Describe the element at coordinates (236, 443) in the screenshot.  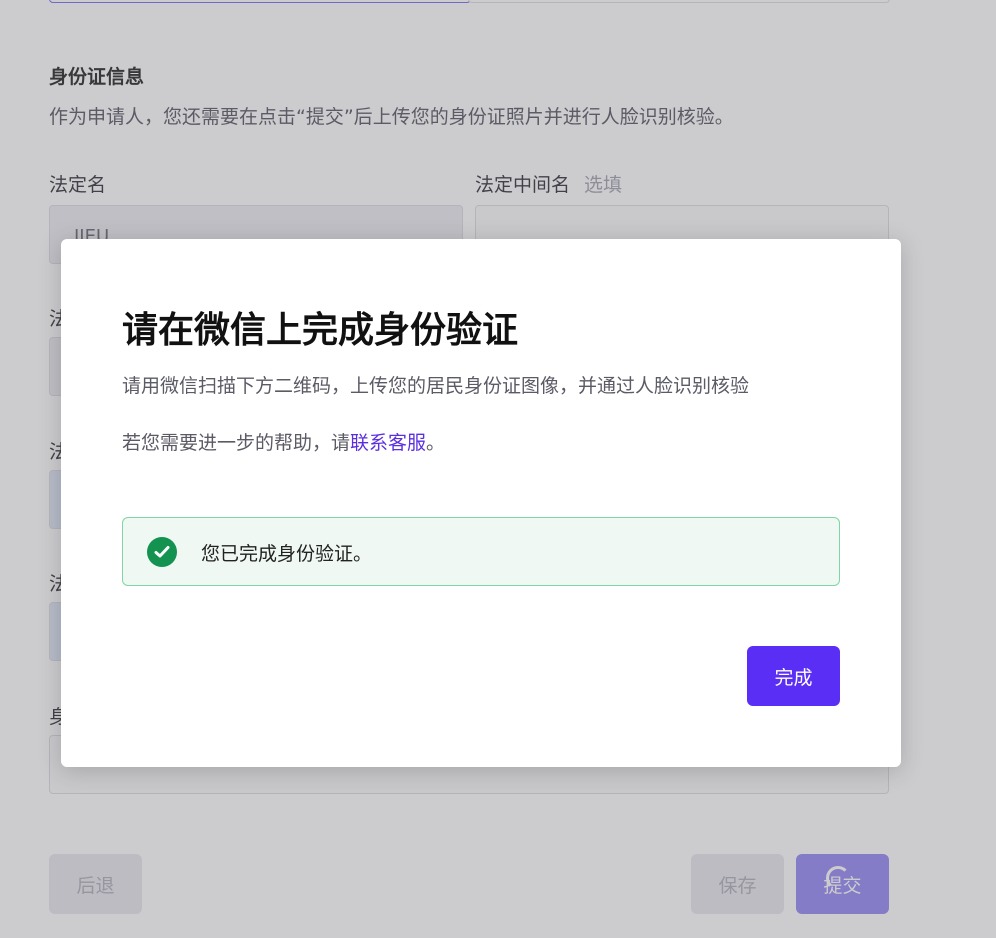
I see `help-prefix: 若您需要进一步的帮助，请` at that location.